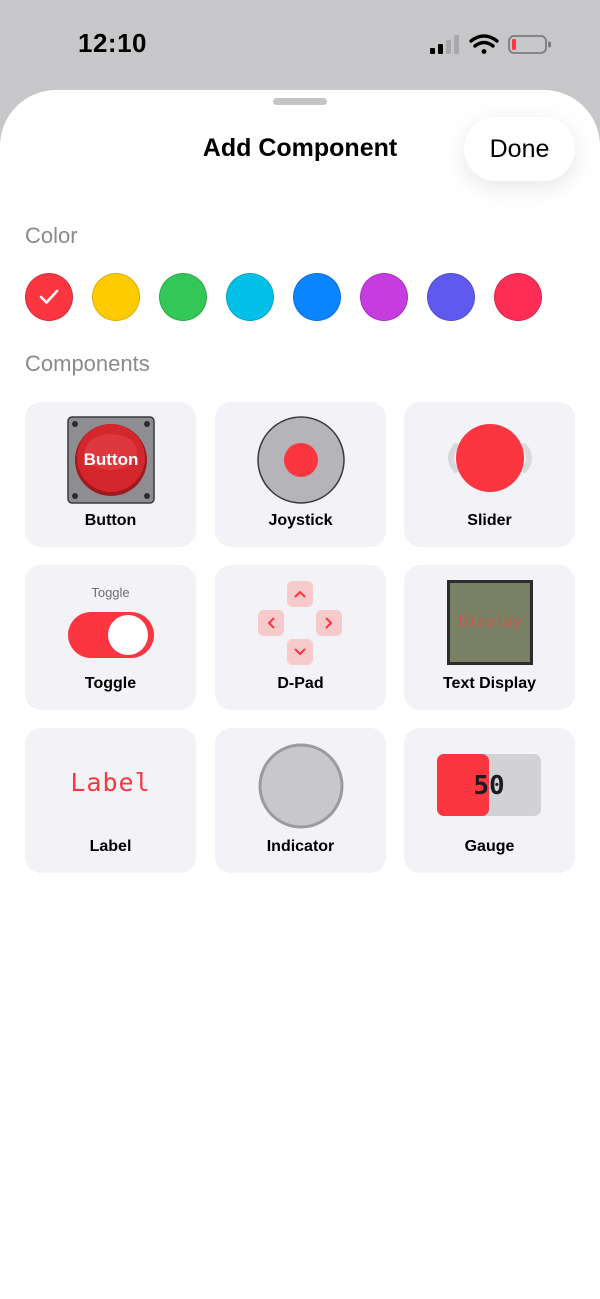 The width and height of the screenshot is (600, 1299). What do you see at coordinates (116, 297) in the screenshot?
I see `color-swatch-yellow` at bounding box center [116, 297].